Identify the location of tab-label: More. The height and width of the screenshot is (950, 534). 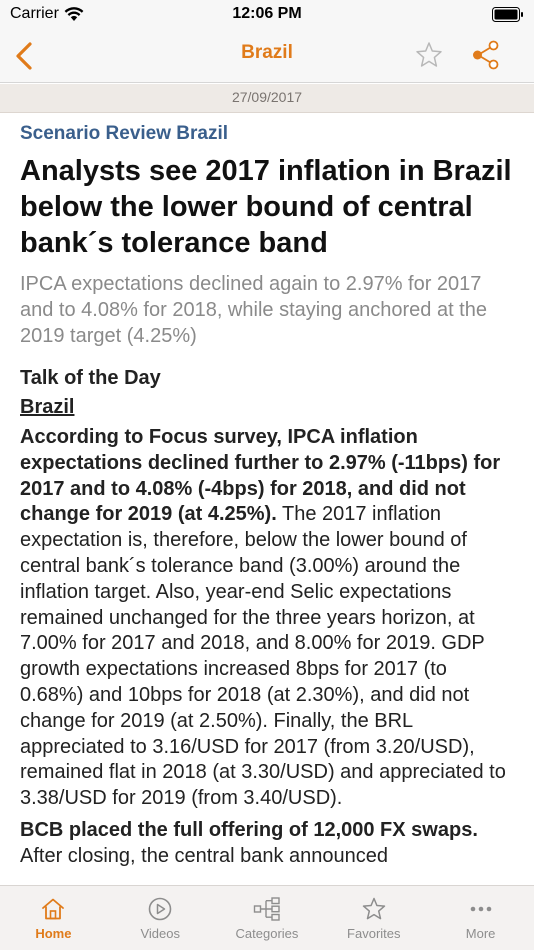
(480, 933).